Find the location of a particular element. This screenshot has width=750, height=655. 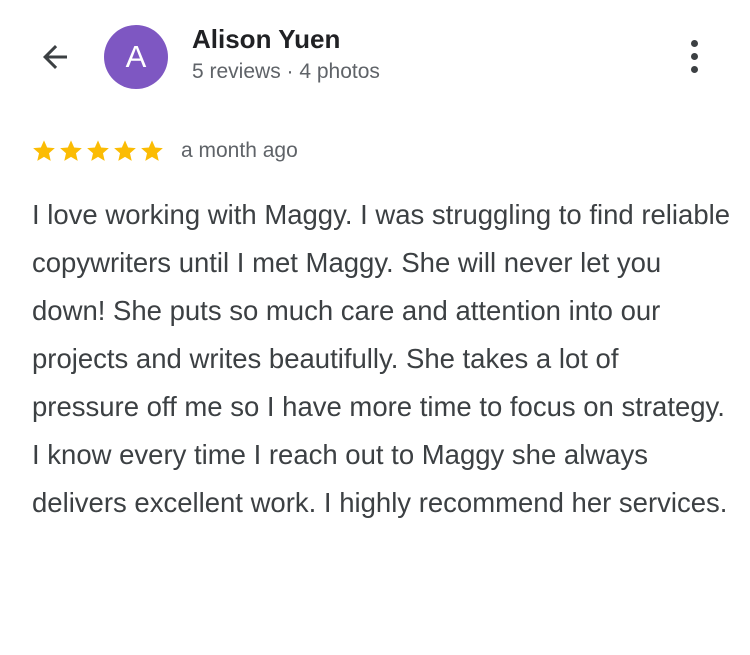

star-rating is located at coordinates (98, 151).